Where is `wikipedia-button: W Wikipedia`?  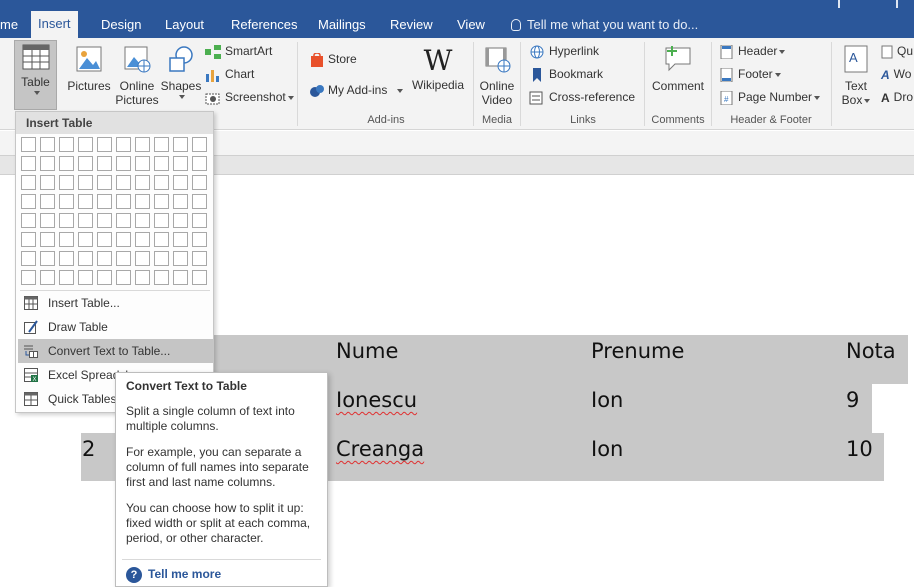 wikipedia-button: W Wikipedia is located at coordinates (438, 69).